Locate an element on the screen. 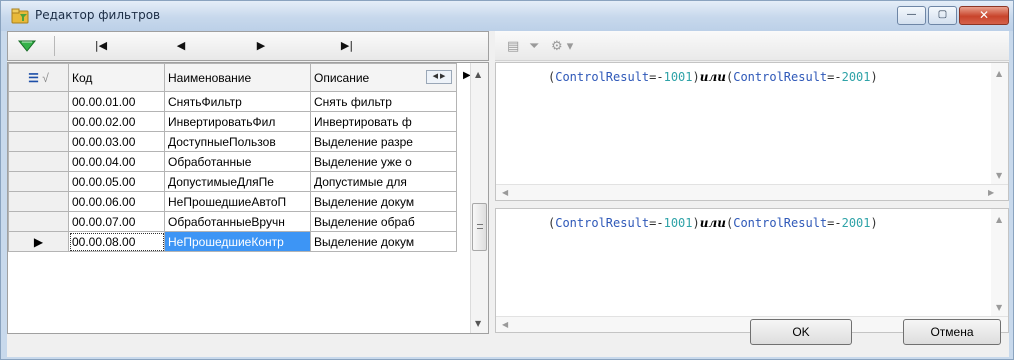  green-filter-icon is located at coordinates (27, 46).